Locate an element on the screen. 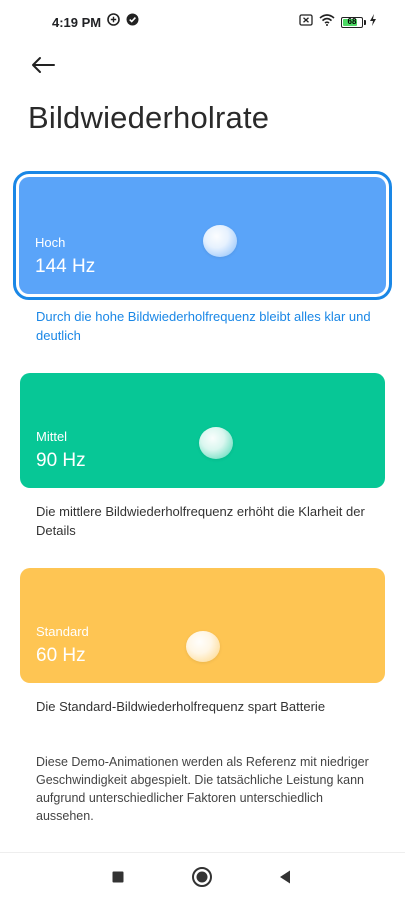 The height and width of the screenshot is (900, 405). option-card-standard: Standard 60 Hz is located at coordinates (202, 625).